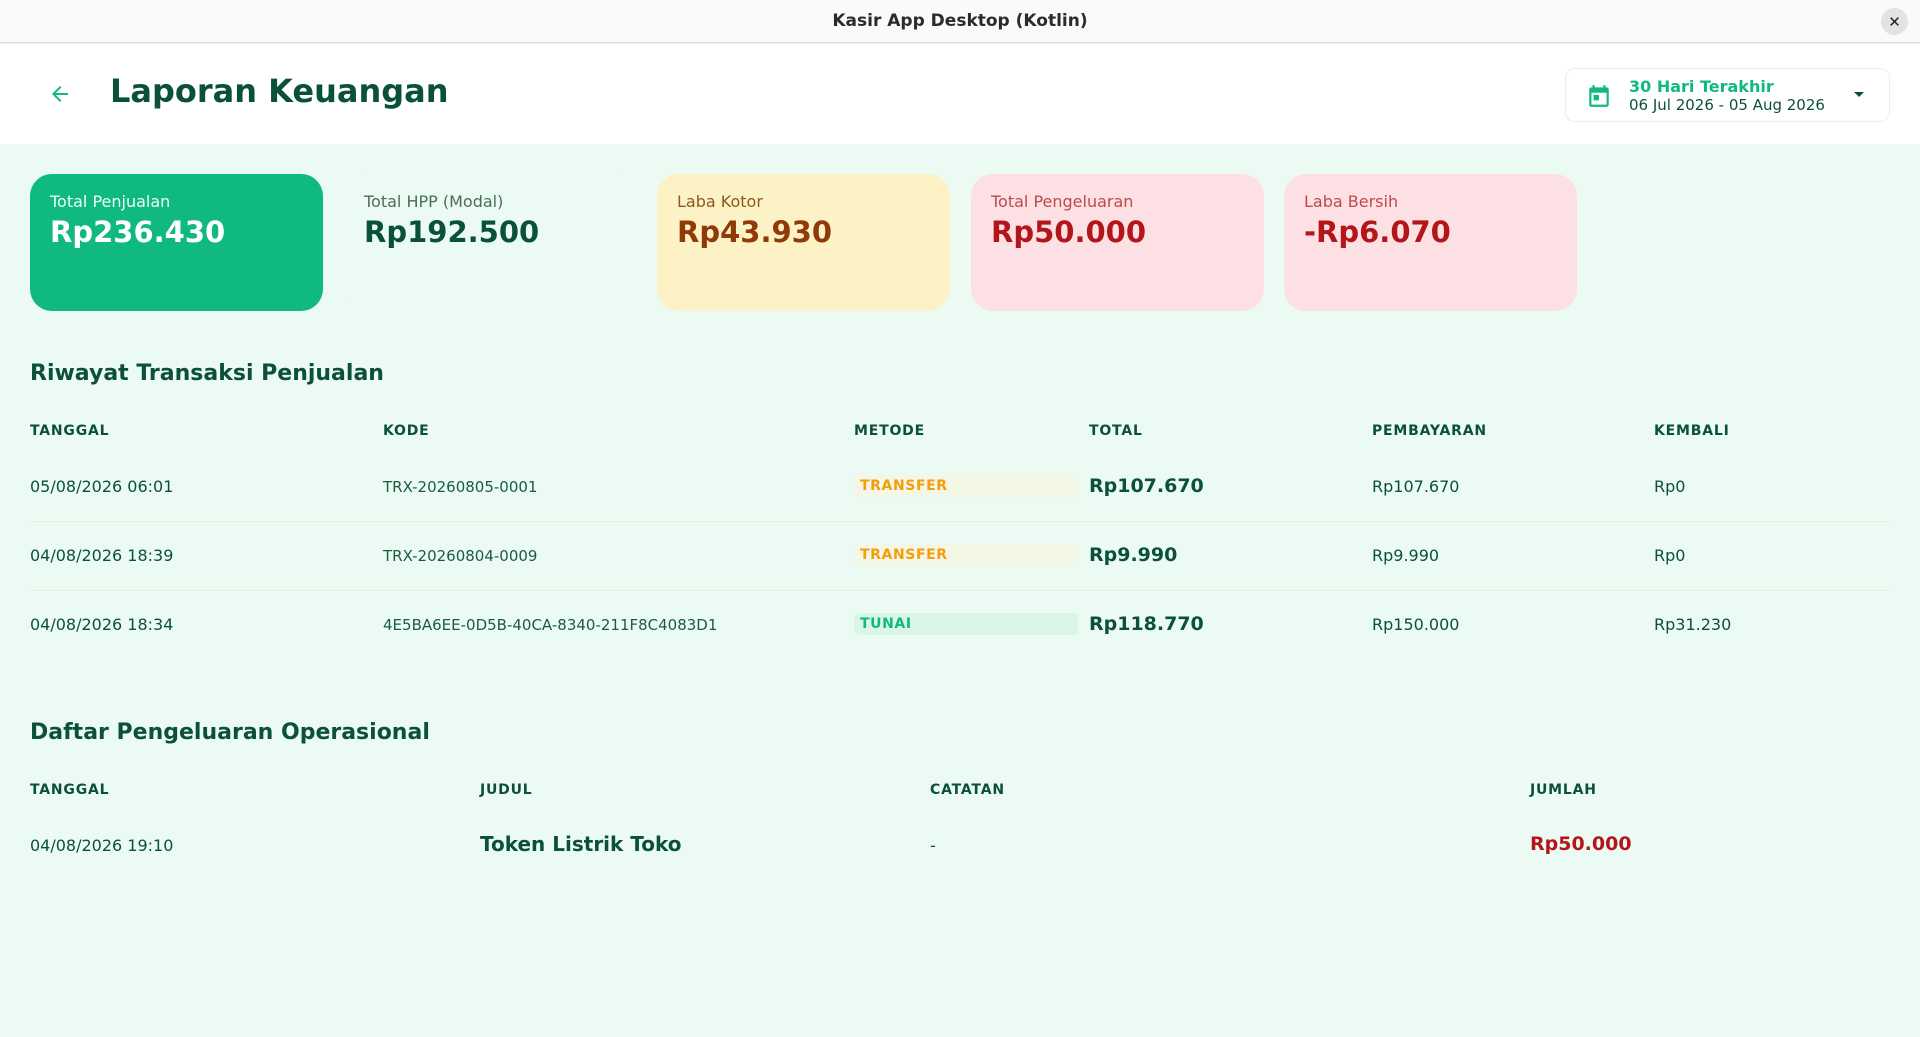 The height and width of the screenshot is (1037, 1920). Describe the element at coordinates (966, 624) in the screenshot. I see `payment-method-badge: TUNAI` at that location.